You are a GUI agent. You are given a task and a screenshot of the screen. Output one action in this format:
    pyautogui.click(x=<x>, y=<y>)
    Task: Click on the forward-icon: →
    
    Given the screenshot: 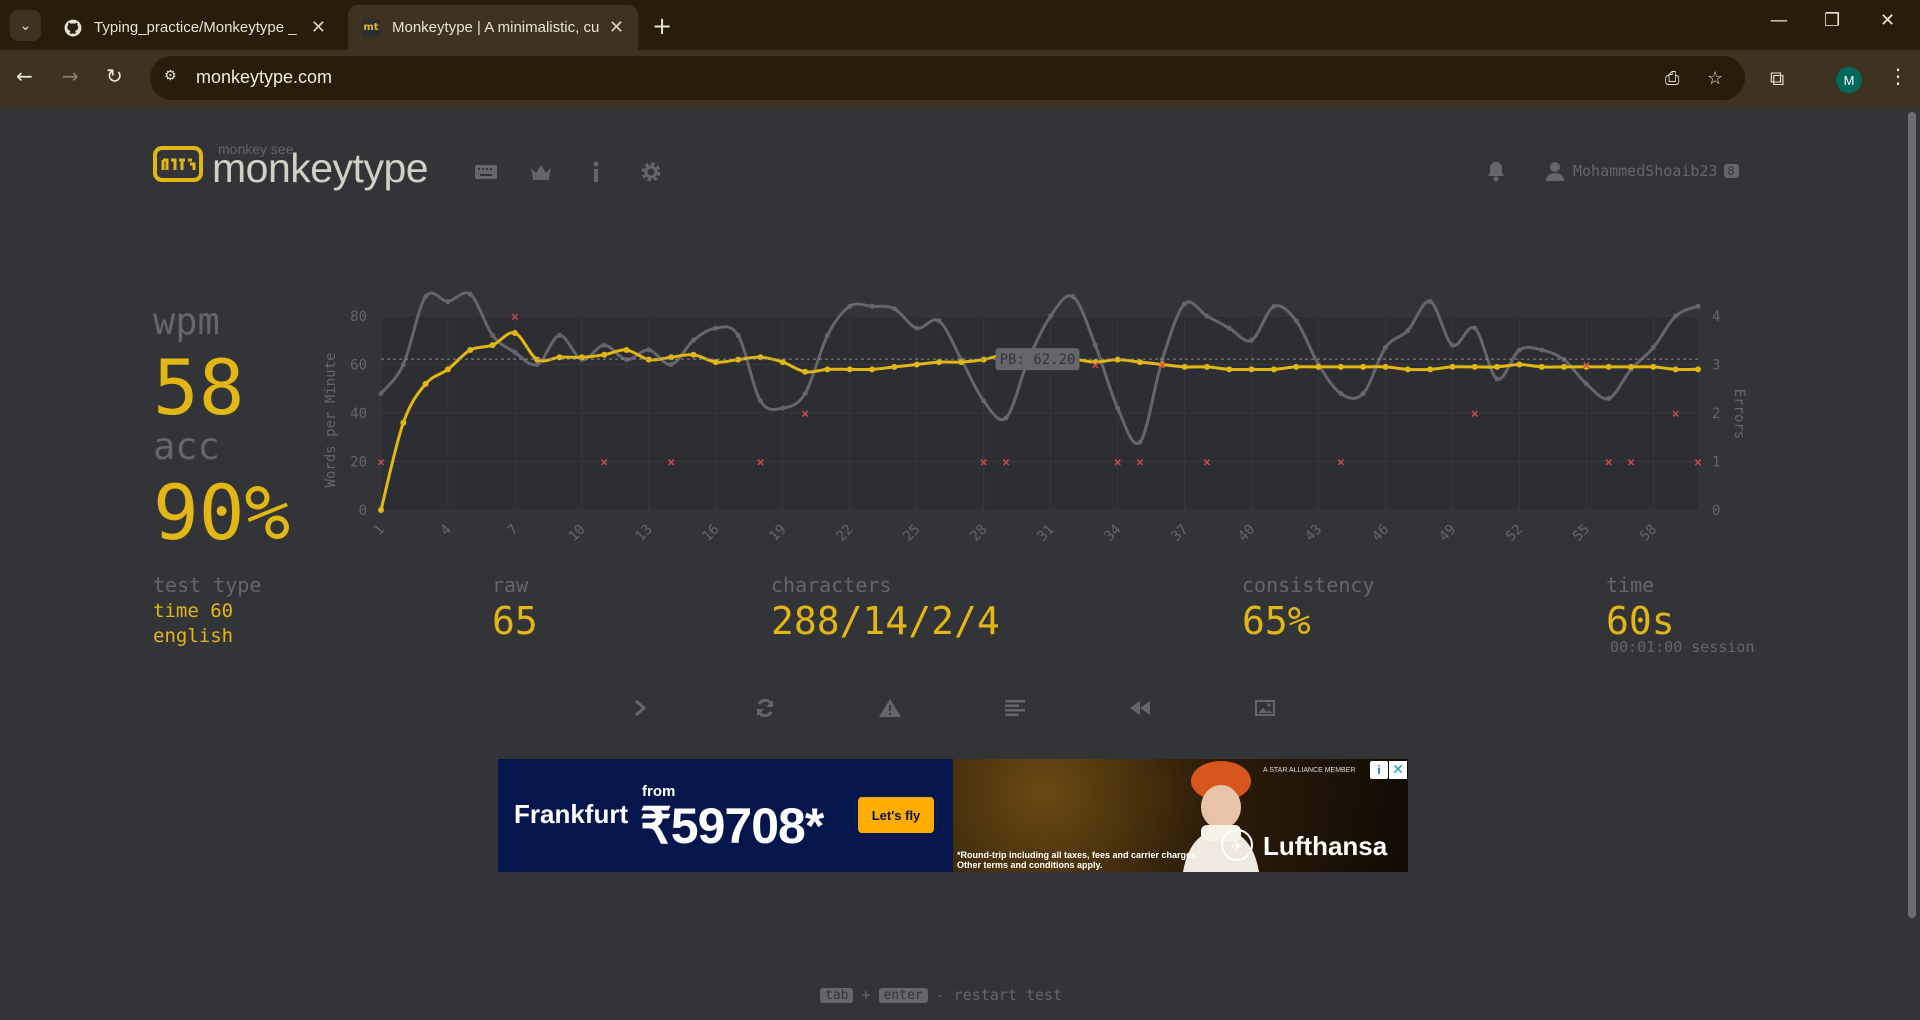 What is the action you would take?
    pyautogui.click(x=70, y=76)
    